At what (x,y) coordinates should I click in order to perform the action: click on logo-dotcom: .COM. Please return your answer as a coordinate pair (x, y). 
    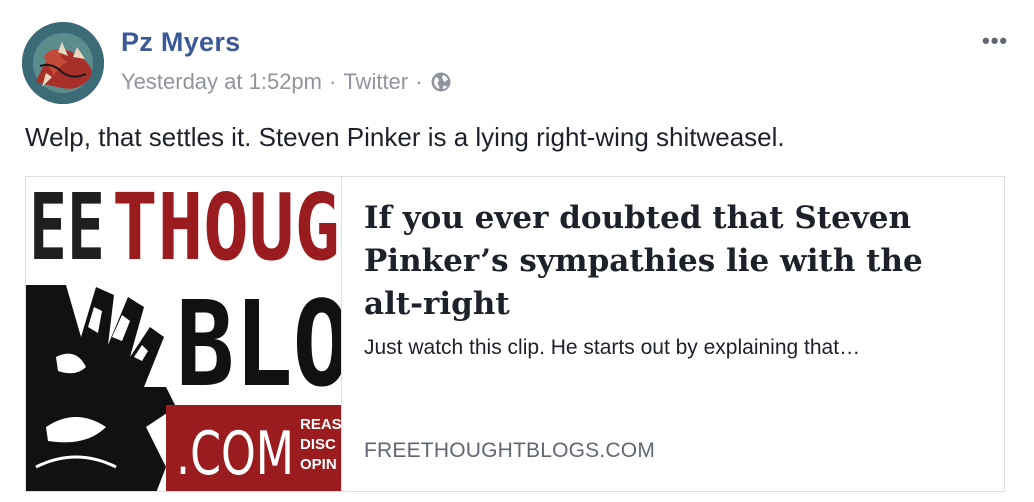
    Looking at the image, I should click on (235, 454).